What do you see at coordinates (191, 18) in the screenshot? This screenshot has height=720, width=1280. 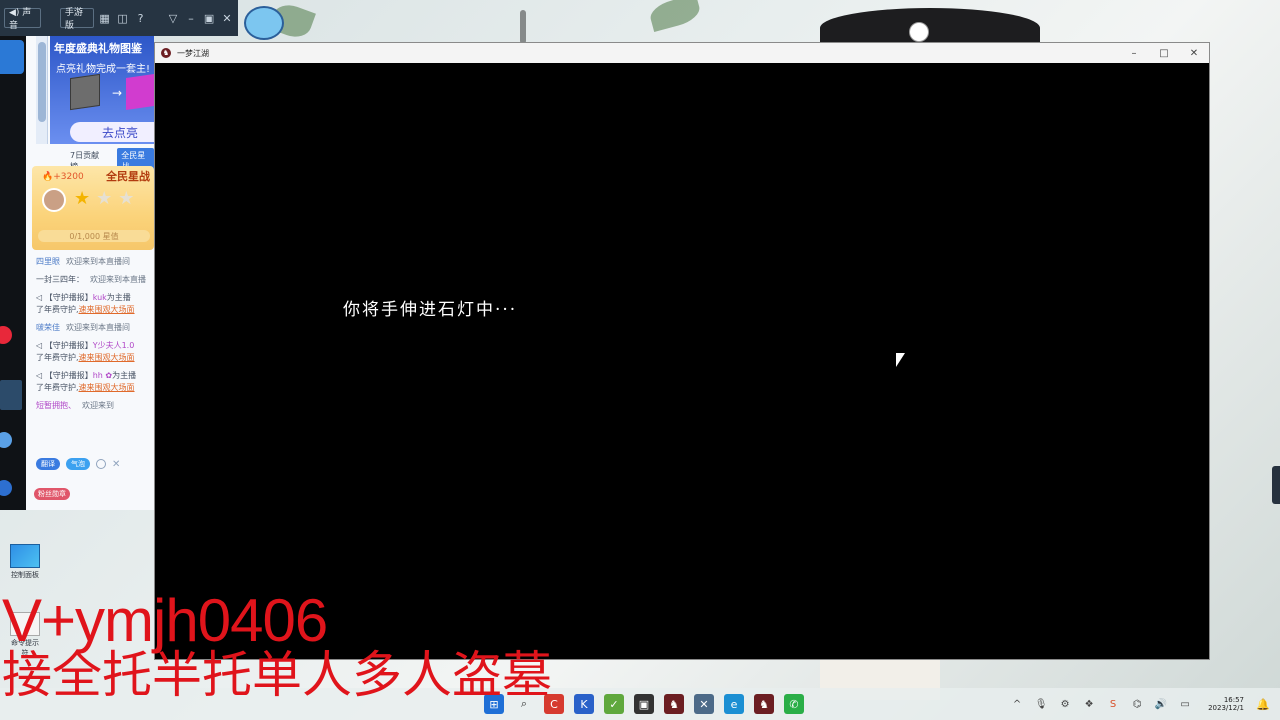 I see `minimize-icon: –` at bounding box center [191, 18].